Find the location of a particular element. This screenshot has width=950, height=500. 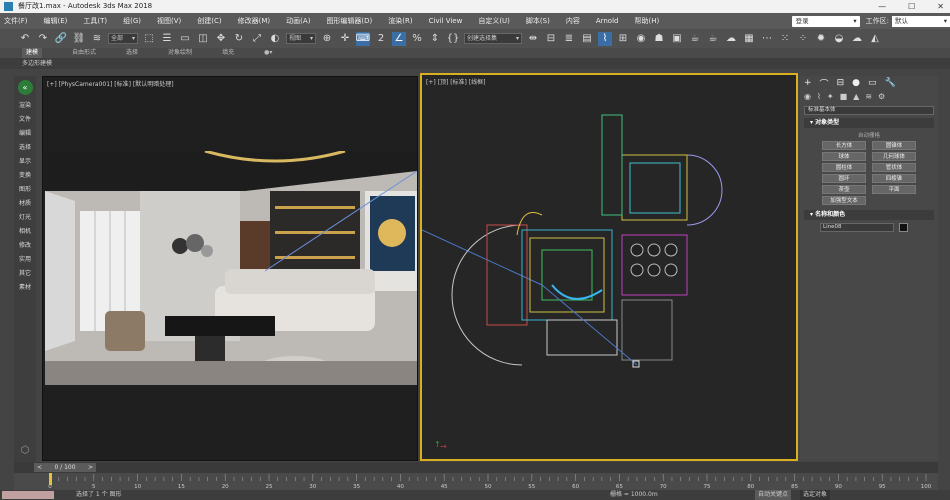

utilities-tab-icon: 🔧 is located at coordinates (889, 83).